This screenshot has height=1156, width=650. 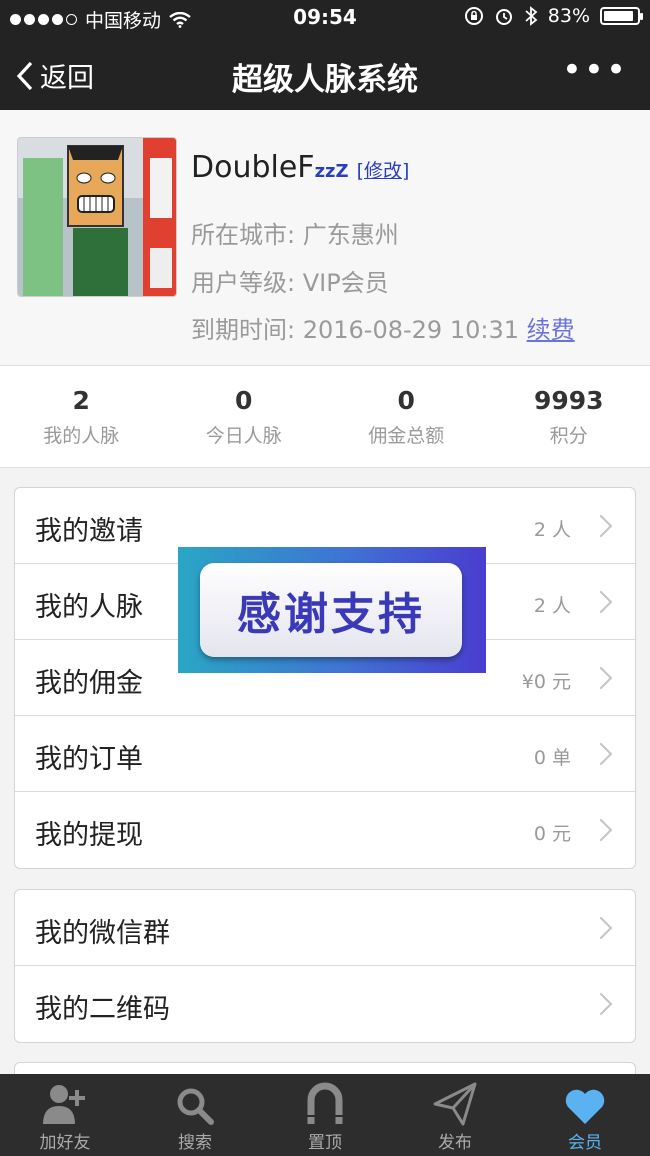 I want to click on menu-group-social: 我的微信群 我的二维码, so click(x=325, y=966).